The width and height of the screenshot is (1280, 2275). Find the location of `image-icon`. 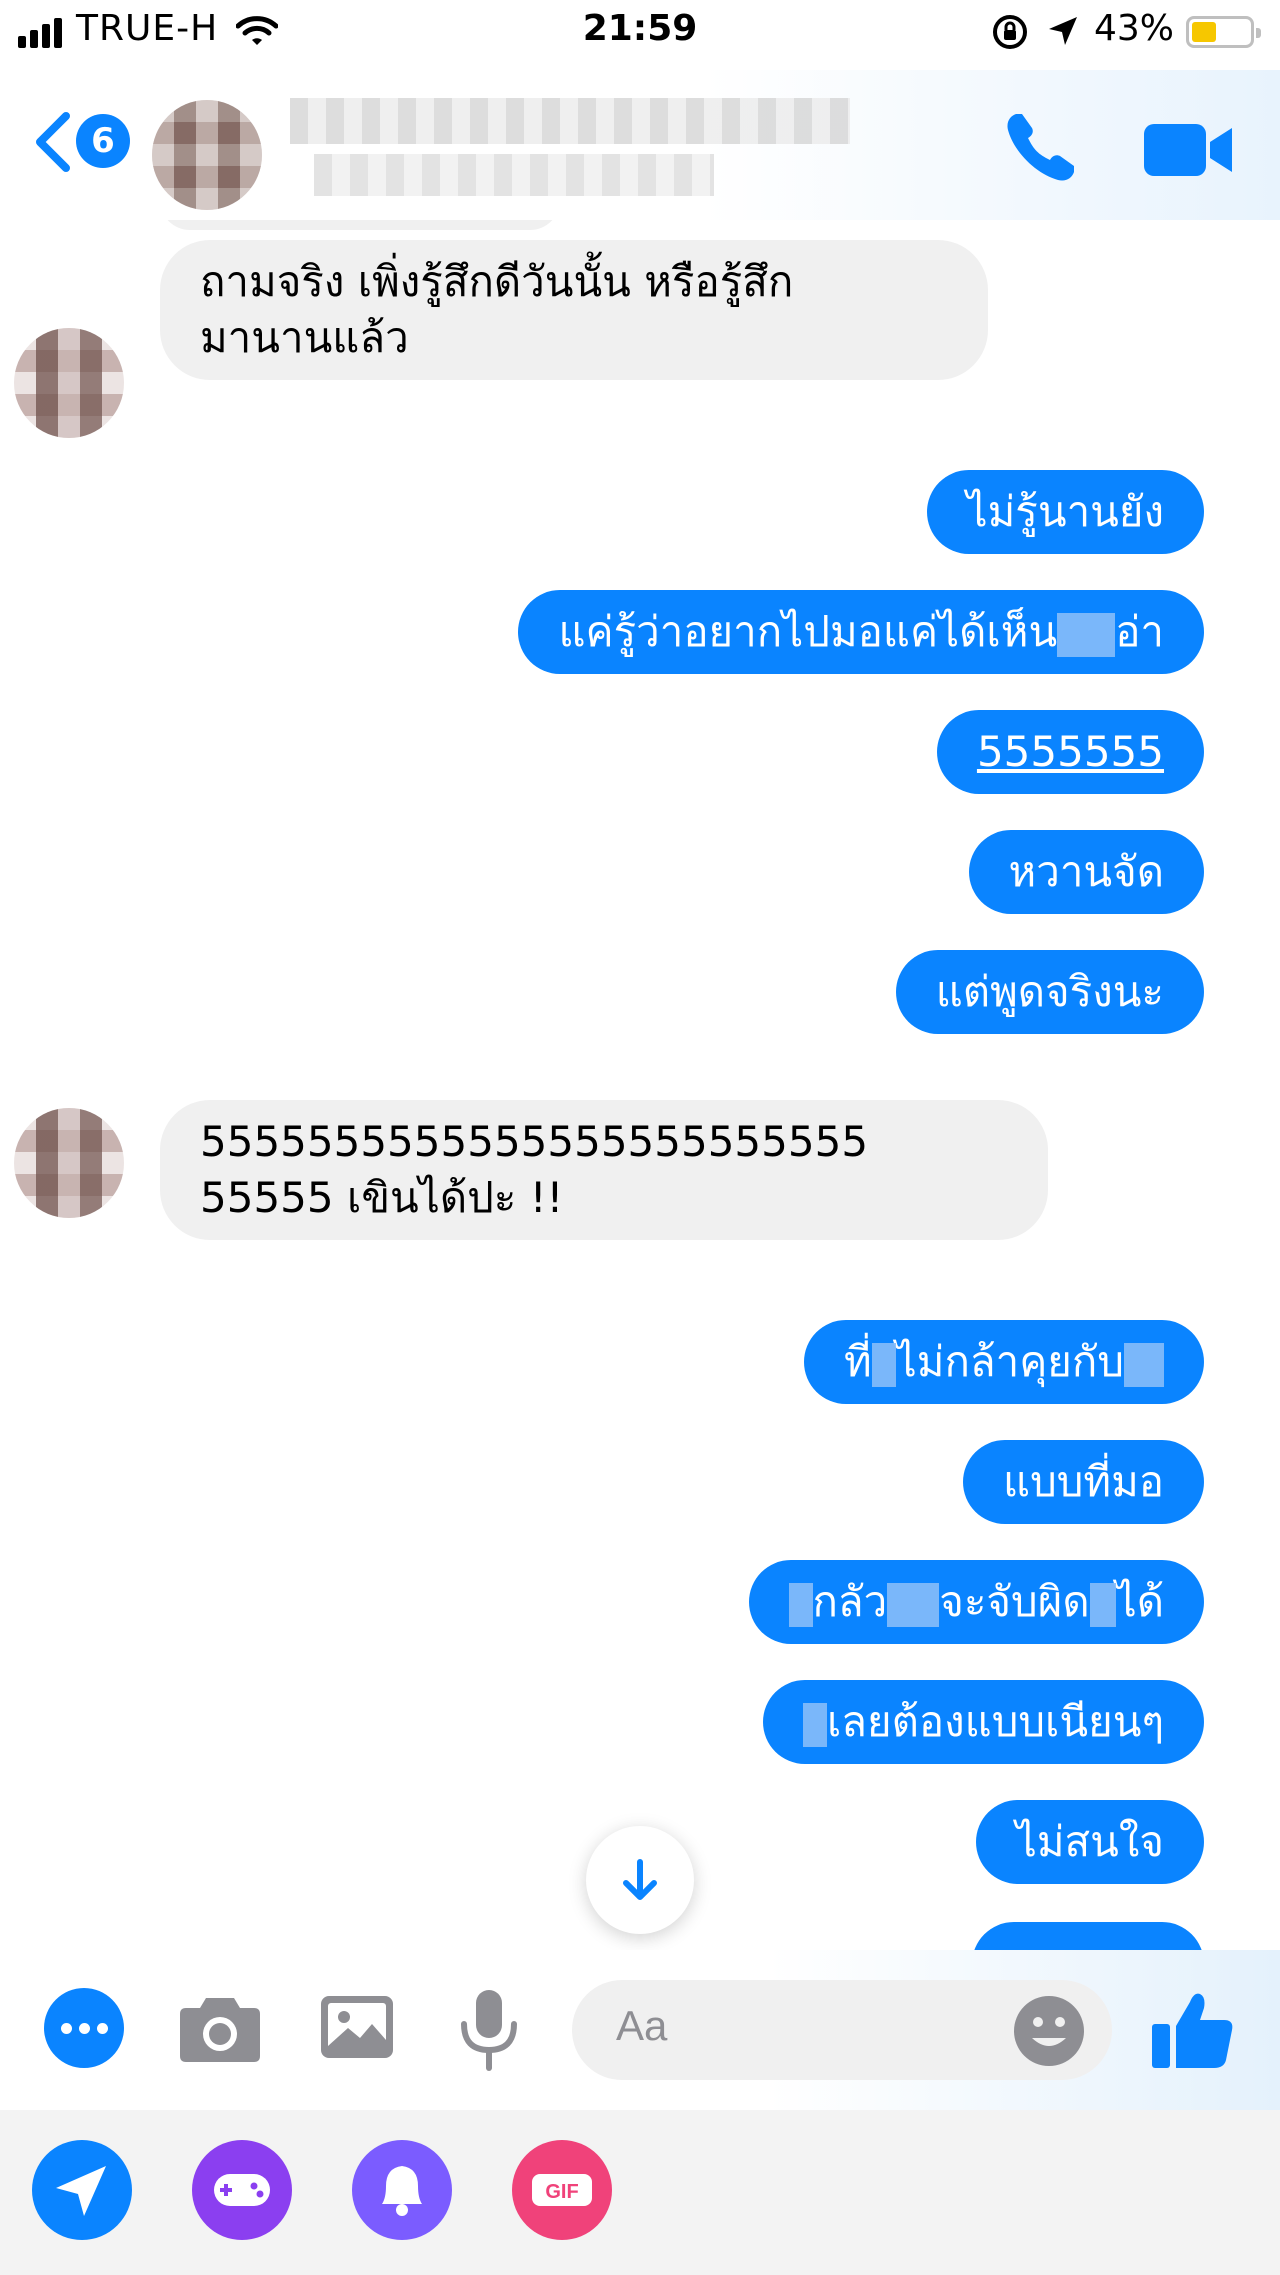

image-icon is located at coordinates (357, 2027).